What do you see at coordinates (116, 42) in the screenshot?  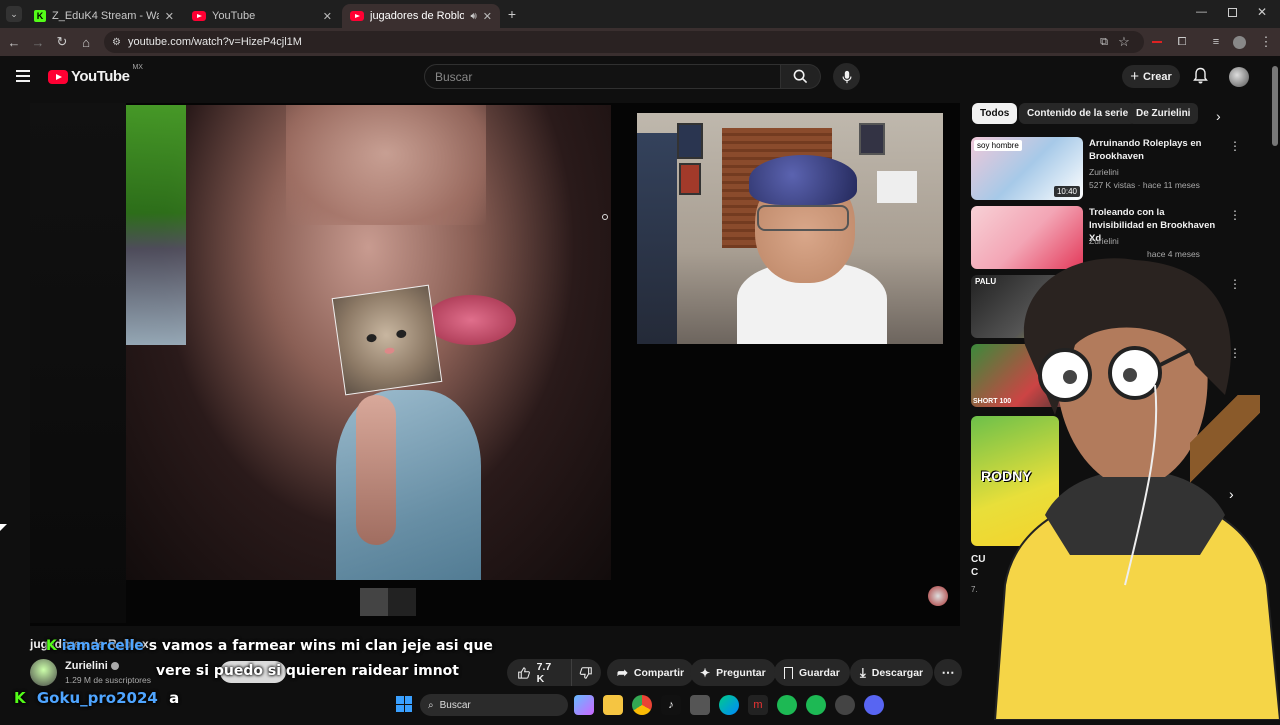 I see `site-info-icon: ⚙︎` at bounding box center [116, 42].